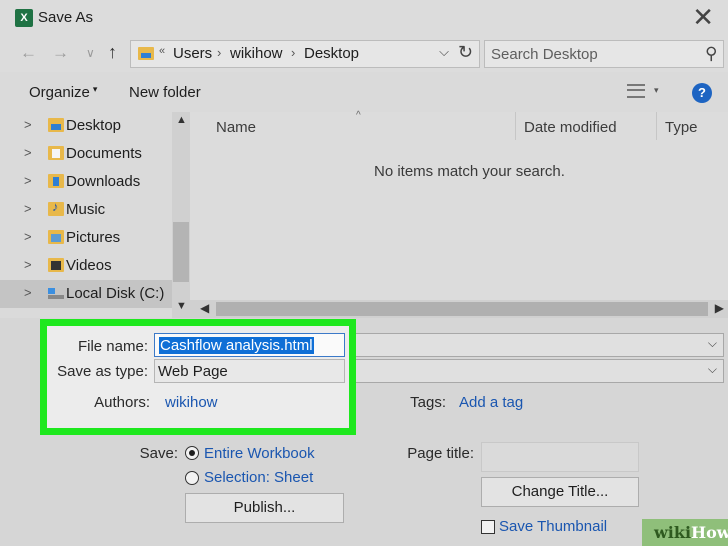 The height and width of the screenshot is (546, 728). What do you see at coordinates (681, 127) in the screenshot?
I see `column-header-type: Type` at bounding box center [681, 127].